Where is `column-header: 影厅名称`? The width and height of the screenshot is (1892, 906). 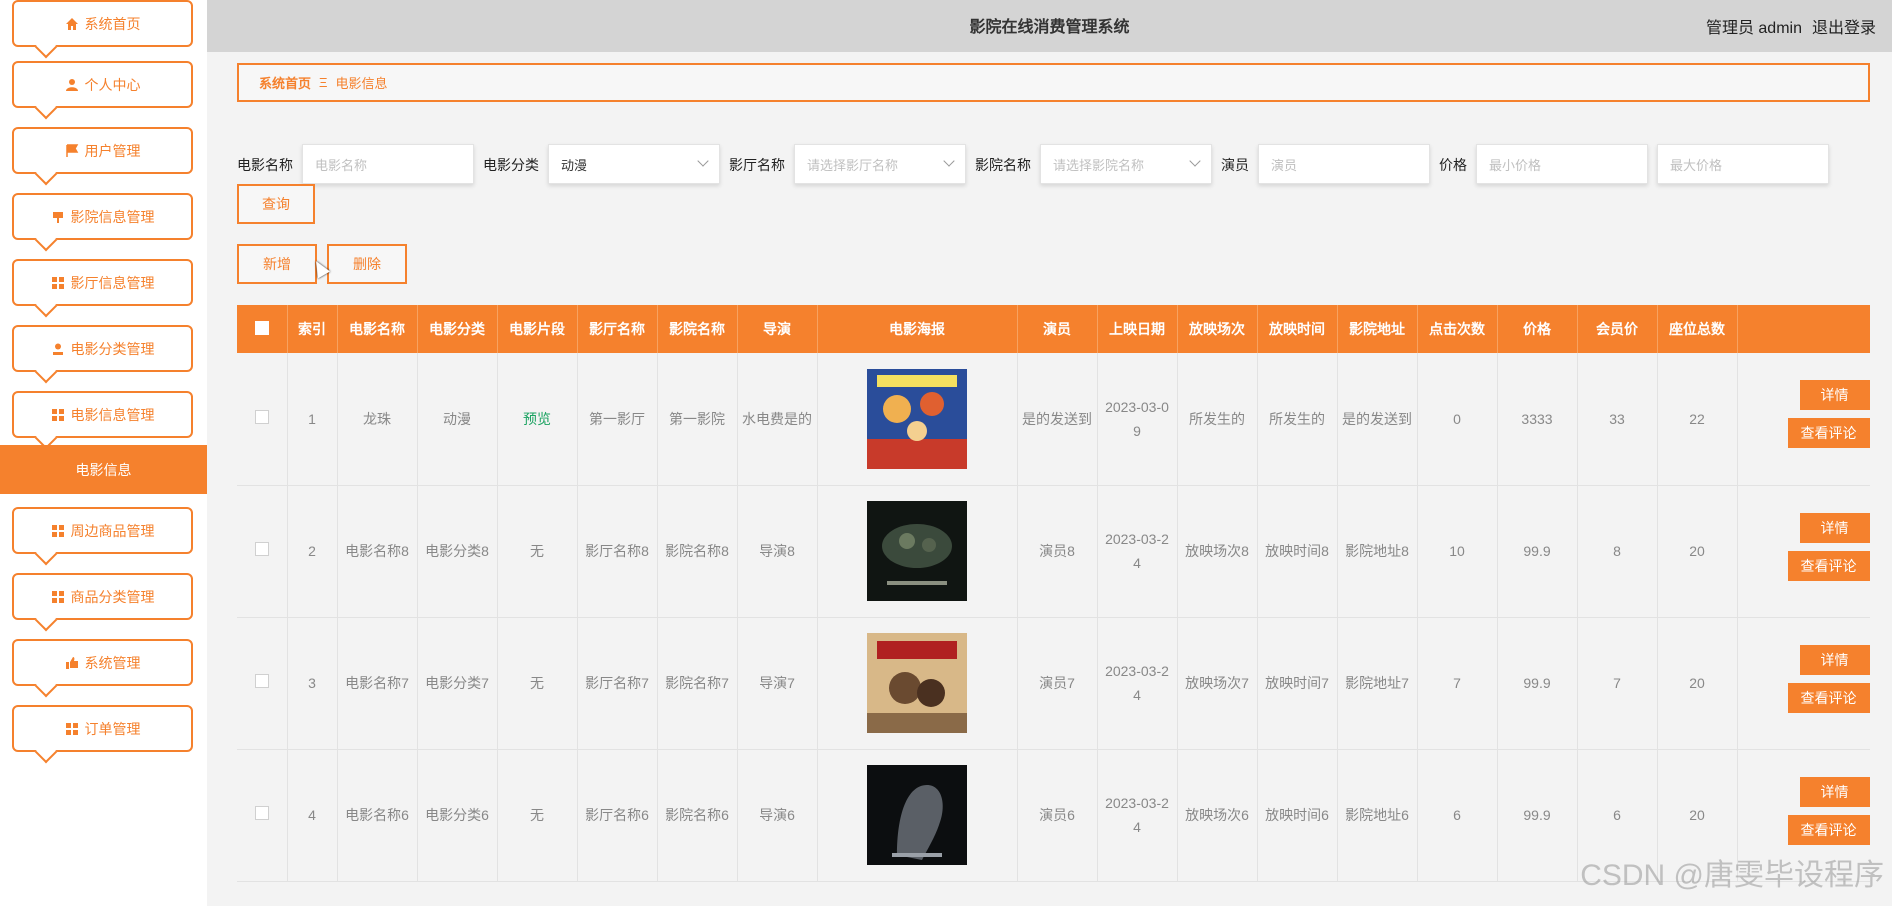 column-header: 影厅名称 is located at coordinates (617, 329).